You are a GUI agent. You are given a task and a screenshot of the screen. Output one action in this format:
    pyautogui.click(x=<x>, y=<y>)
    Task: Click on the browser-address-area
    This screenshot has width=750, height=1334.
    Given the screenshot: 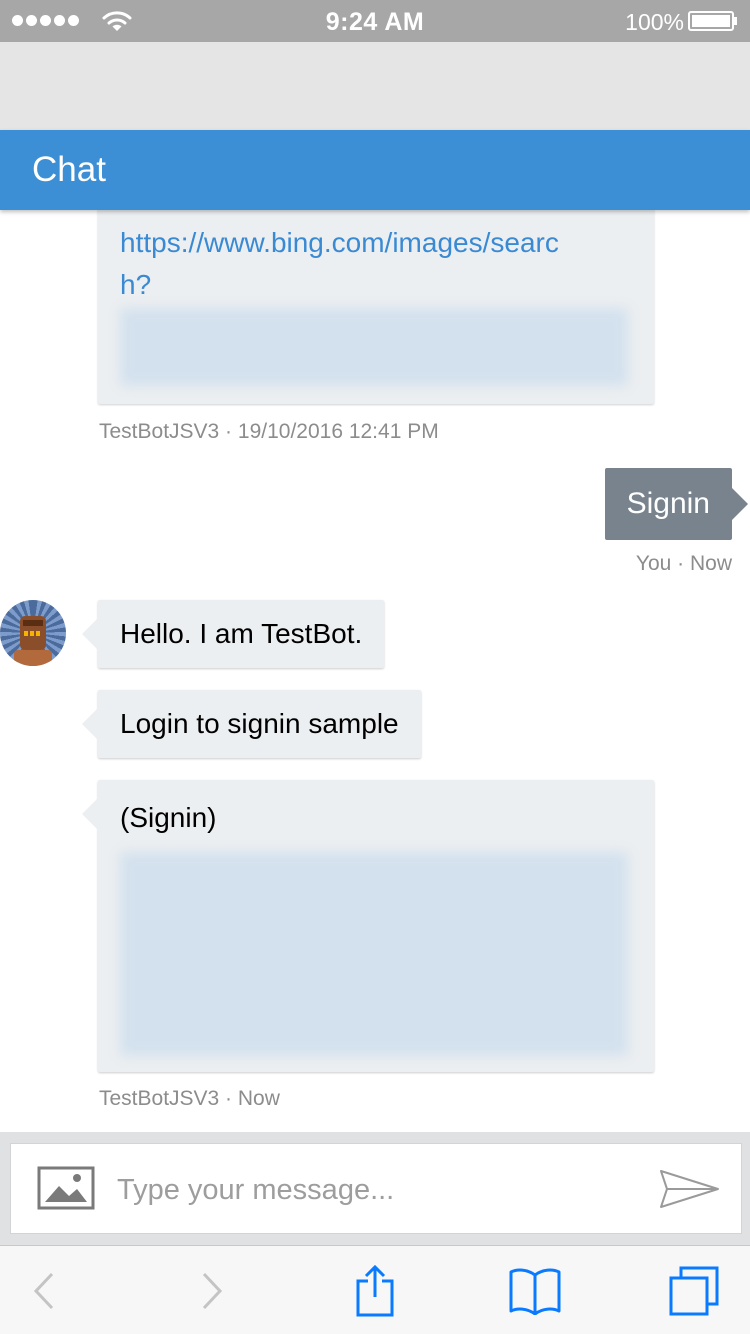 What is the action you would take?
    pyautogui.click(x=375, y=86)
    